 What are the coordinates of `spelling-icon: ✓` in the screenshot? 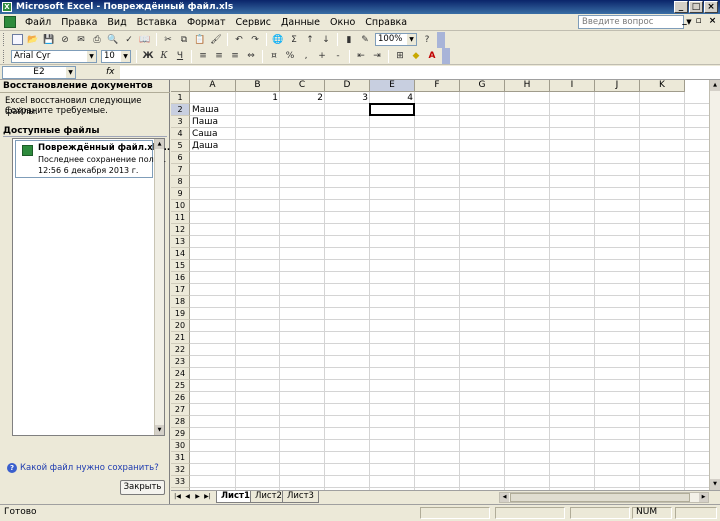 It's located at (129, 40).